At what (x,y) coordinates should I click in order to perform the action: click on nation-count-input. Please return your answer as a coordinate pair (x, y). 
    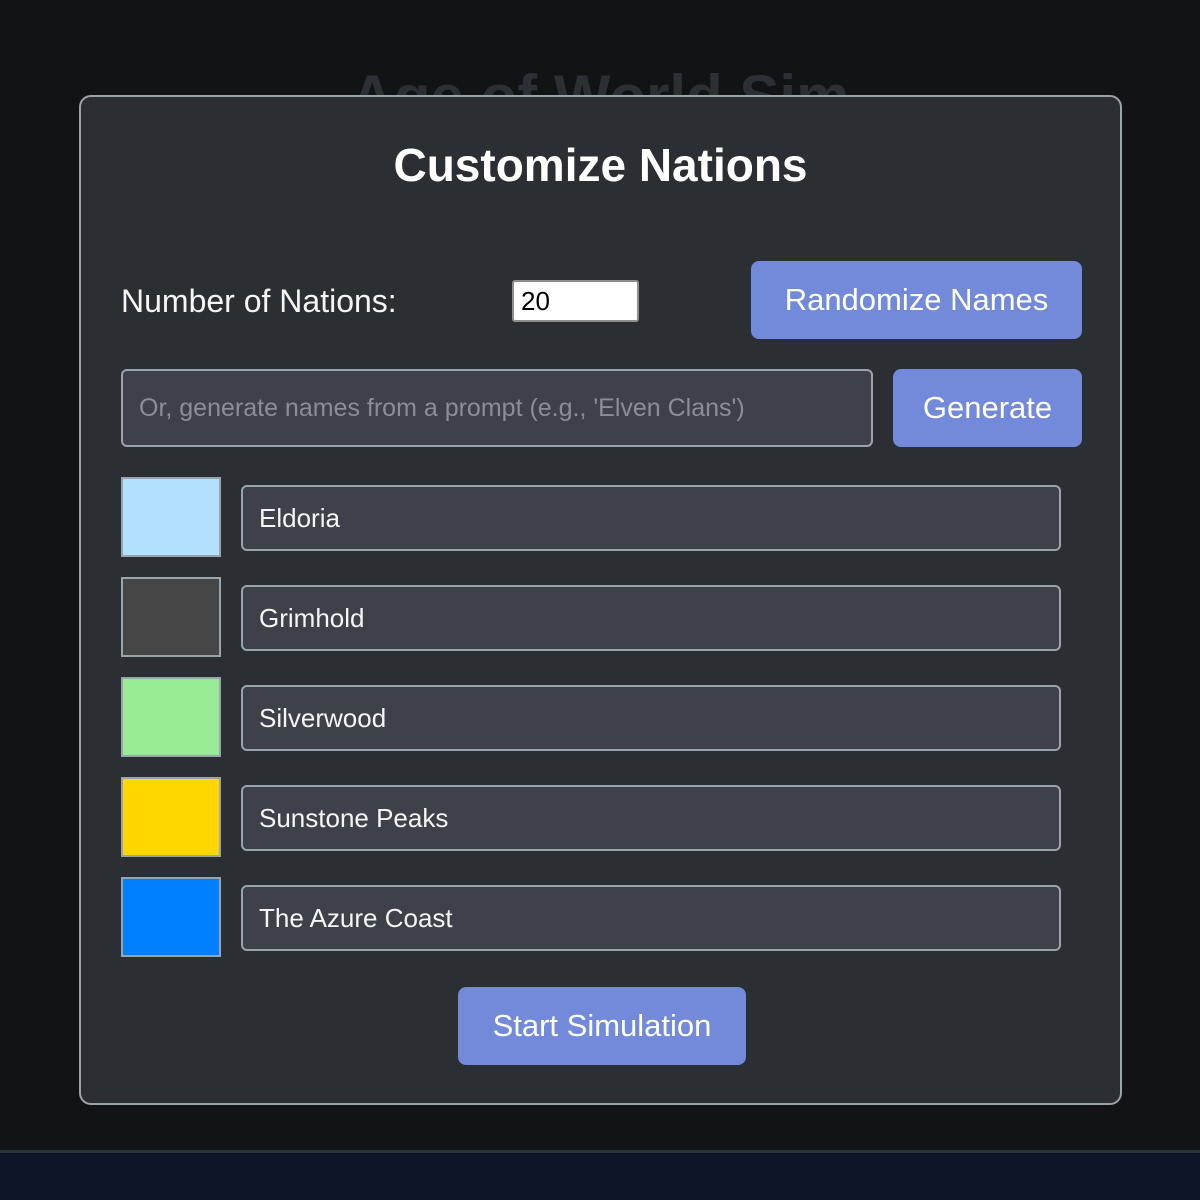
    Looking at the image, I should click on (575, 301).